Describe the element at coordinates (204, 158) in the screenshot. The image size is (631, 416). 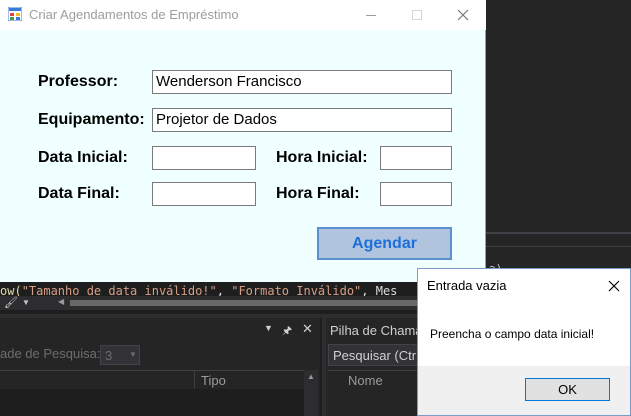
I see `data-inicial-field` at that location.